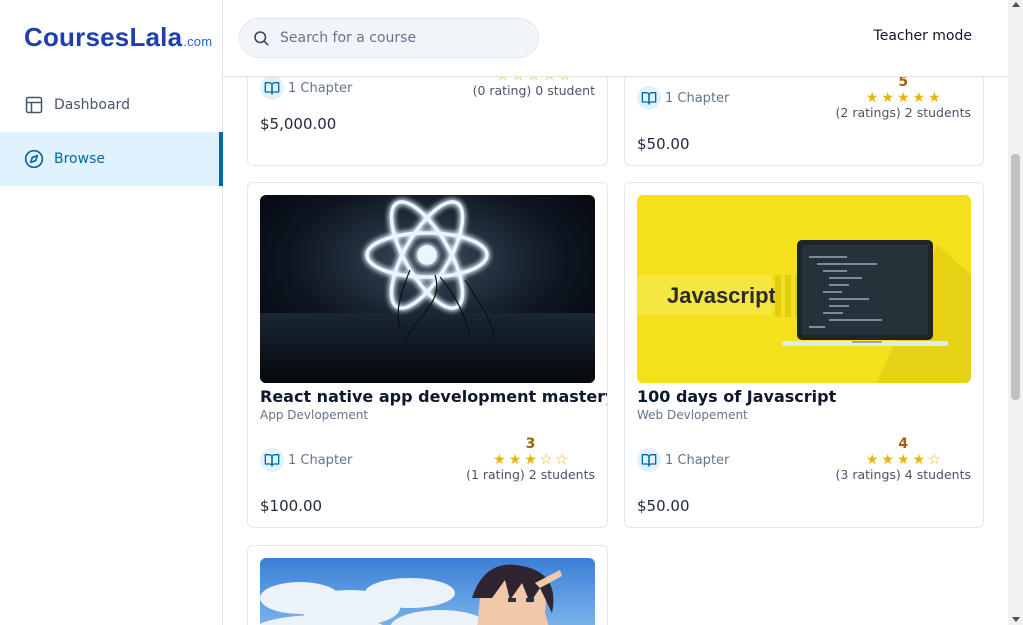  I want to click on course-category: Web Devlopement, so click(692, 415).